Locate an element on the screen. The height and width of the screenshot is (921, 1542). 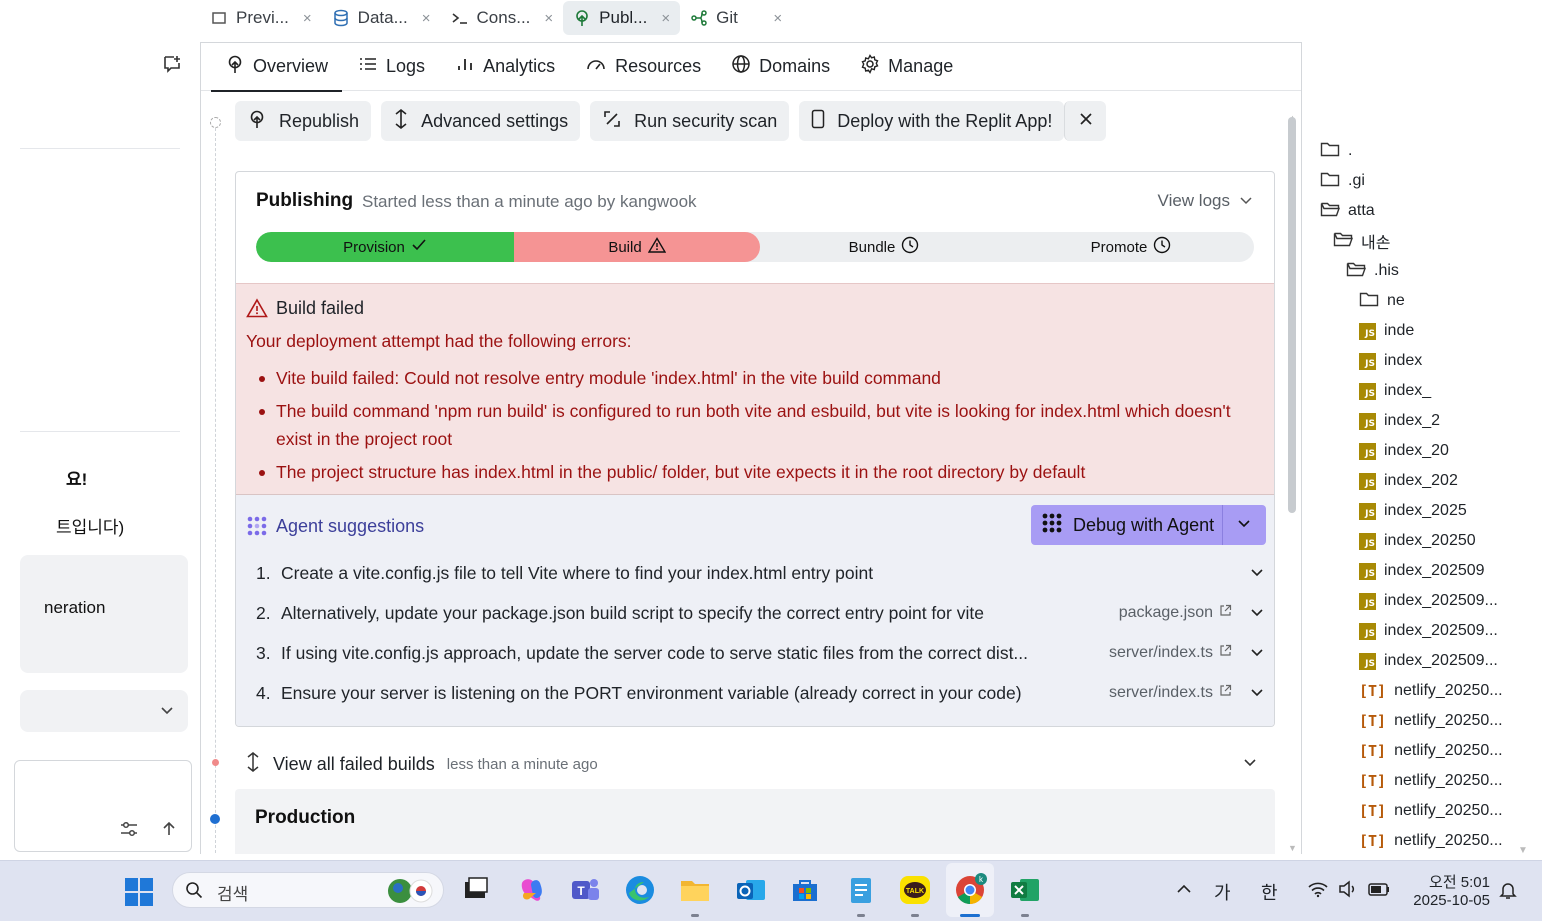
scroll-down-arrow: ▼ is located at coordinates (1292, 848).